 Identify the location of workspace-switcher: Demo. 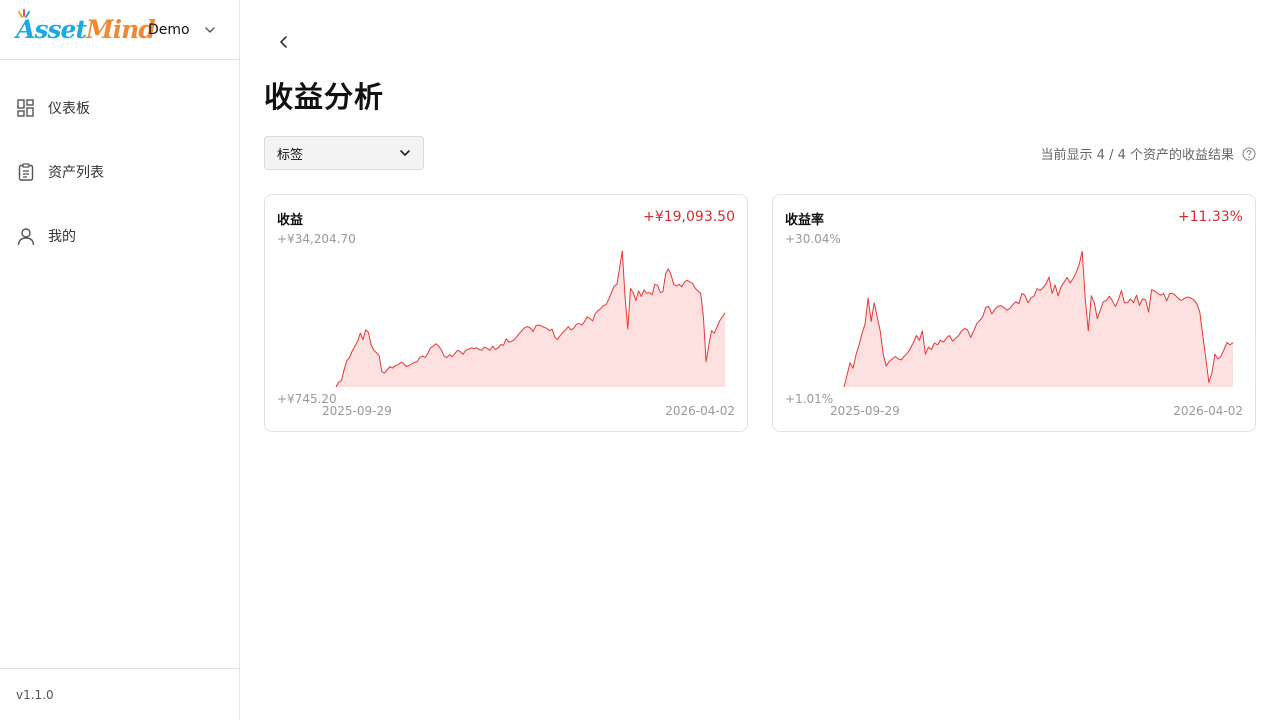
(182, 30).